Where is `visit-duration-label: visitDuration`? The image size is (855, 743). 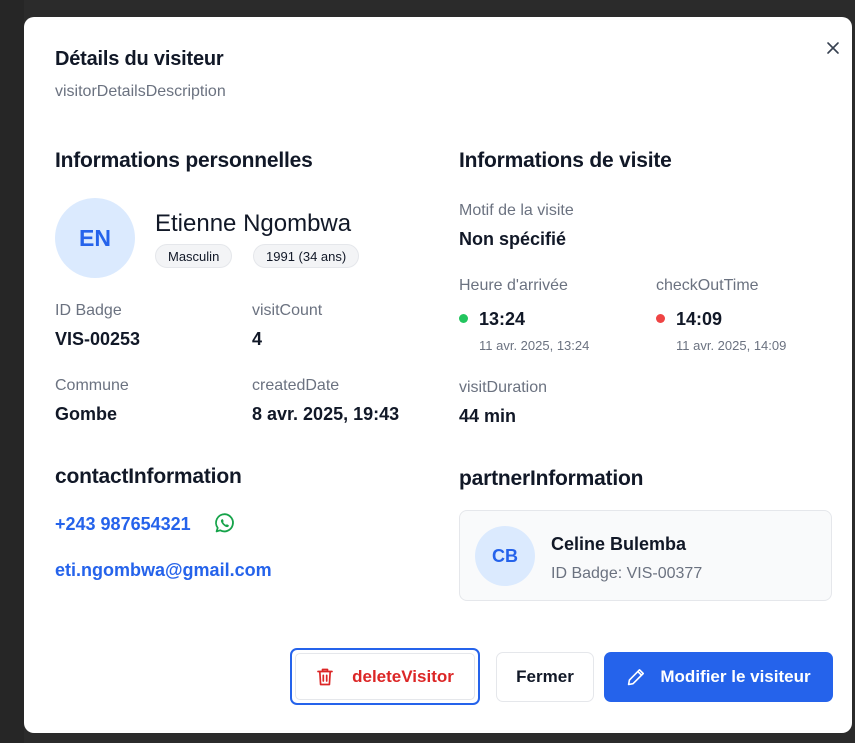 visit-duration-label: visitDuration is located at coordinates (503, 387).